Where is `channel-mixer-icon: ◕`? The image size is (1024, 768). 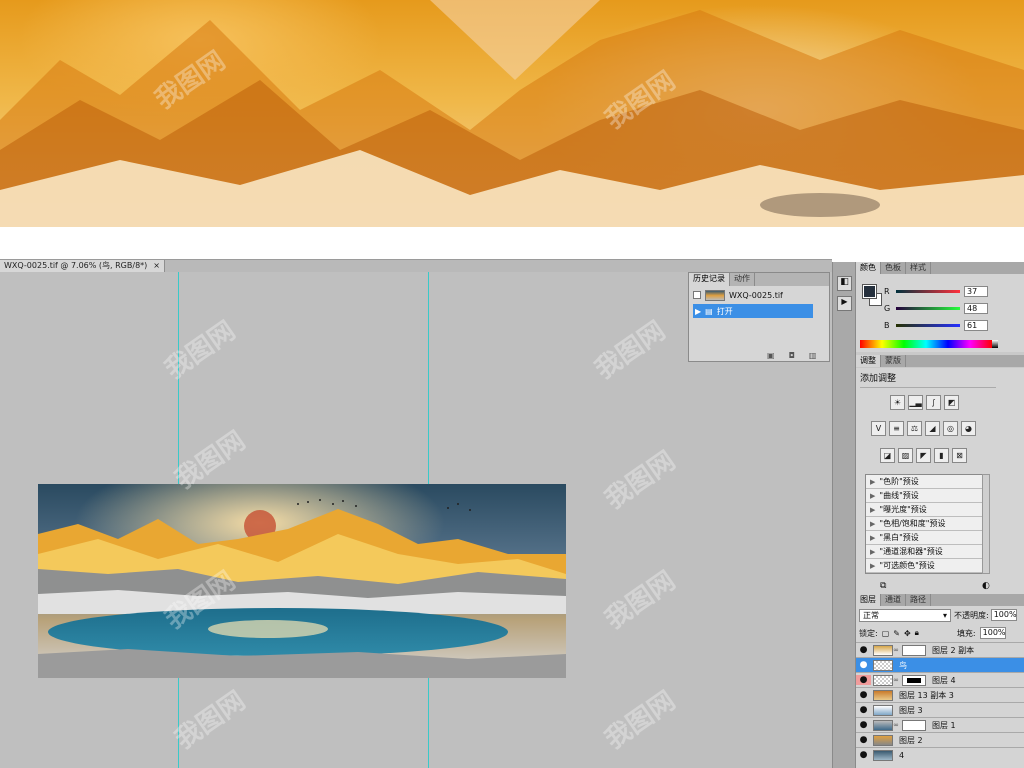
channel-mixer-icon: ◕ is located at coordinates (968, 428).